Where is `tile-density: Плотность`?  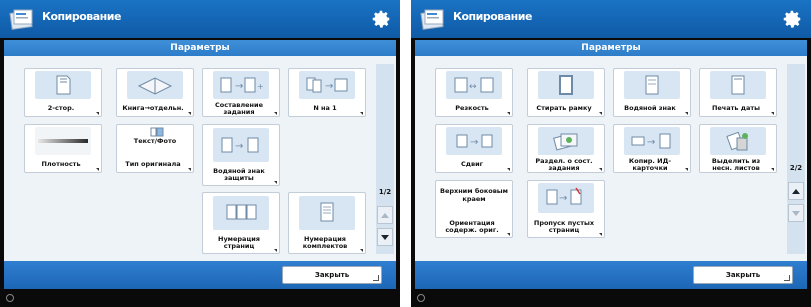
tile-density: Плотность is located at coordinates (63, 148).